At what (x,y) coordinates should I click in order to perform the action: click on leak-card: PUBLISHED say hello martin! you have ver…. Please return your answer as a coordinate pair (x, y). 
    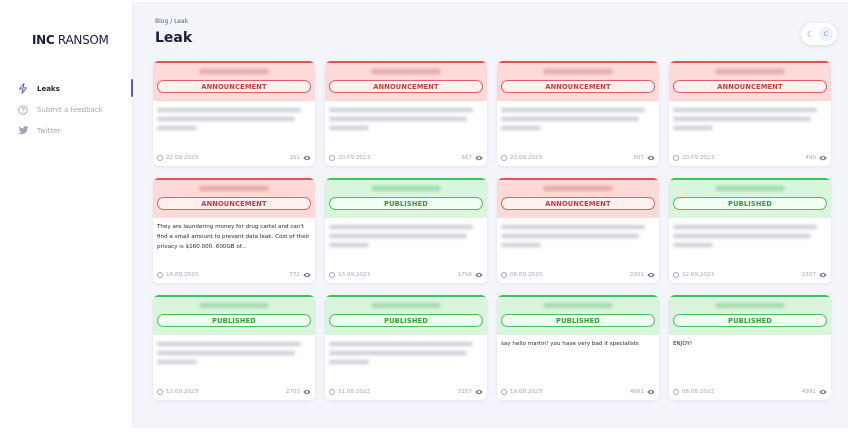
    Looking at the image, I should click on (578, 347).